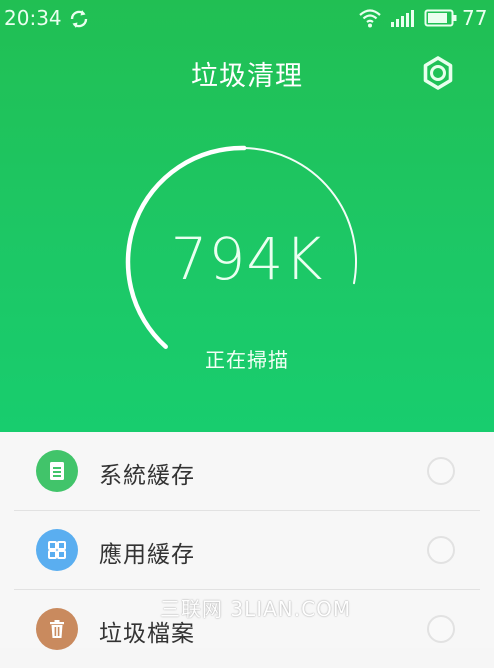 This screenshot has width=494, height=668. What do you see at coordinates (33, 18) in the screenshot?
I see `status-time: 20:34` at bounding box center [33, 18].